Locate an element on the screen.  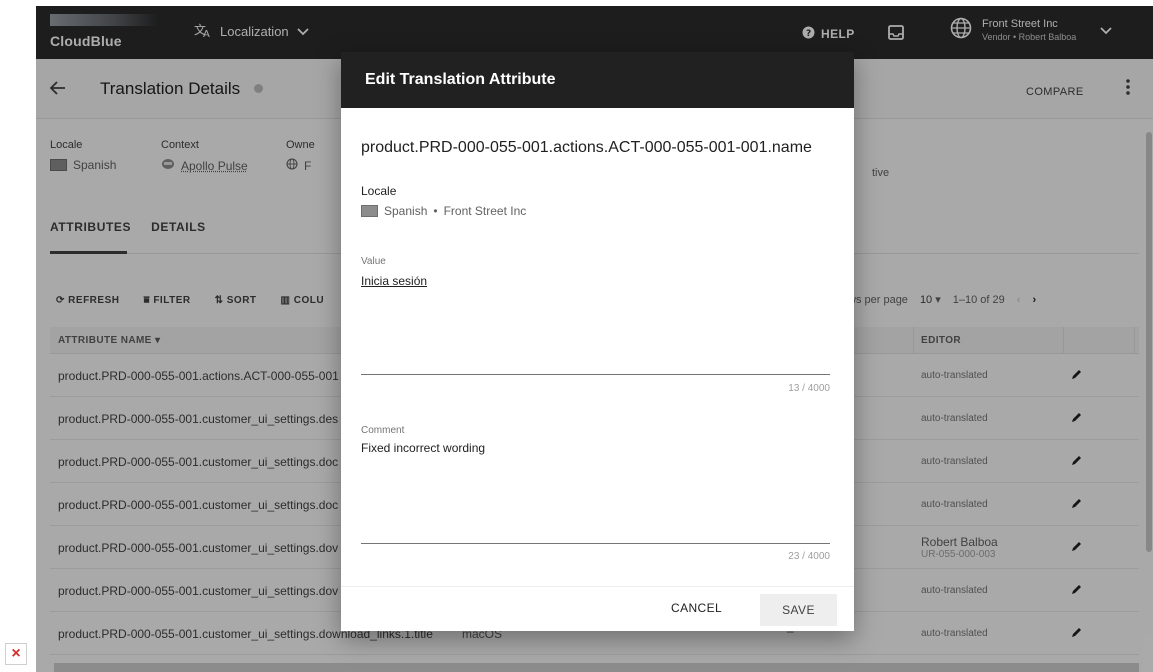
flag-icon is located at coordinates (369, 211).